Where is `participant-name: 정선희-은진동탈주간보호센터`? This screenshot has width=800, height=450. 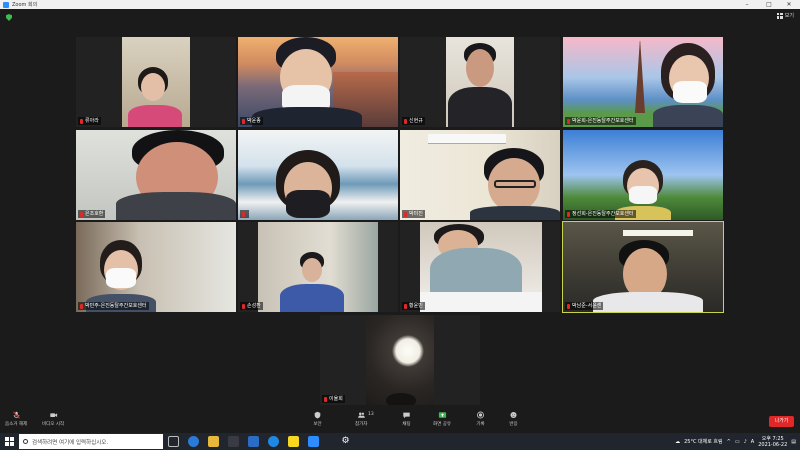
participant-name: 정선희-은진동탈주간보호센터 is located at coordinates (600, 214).